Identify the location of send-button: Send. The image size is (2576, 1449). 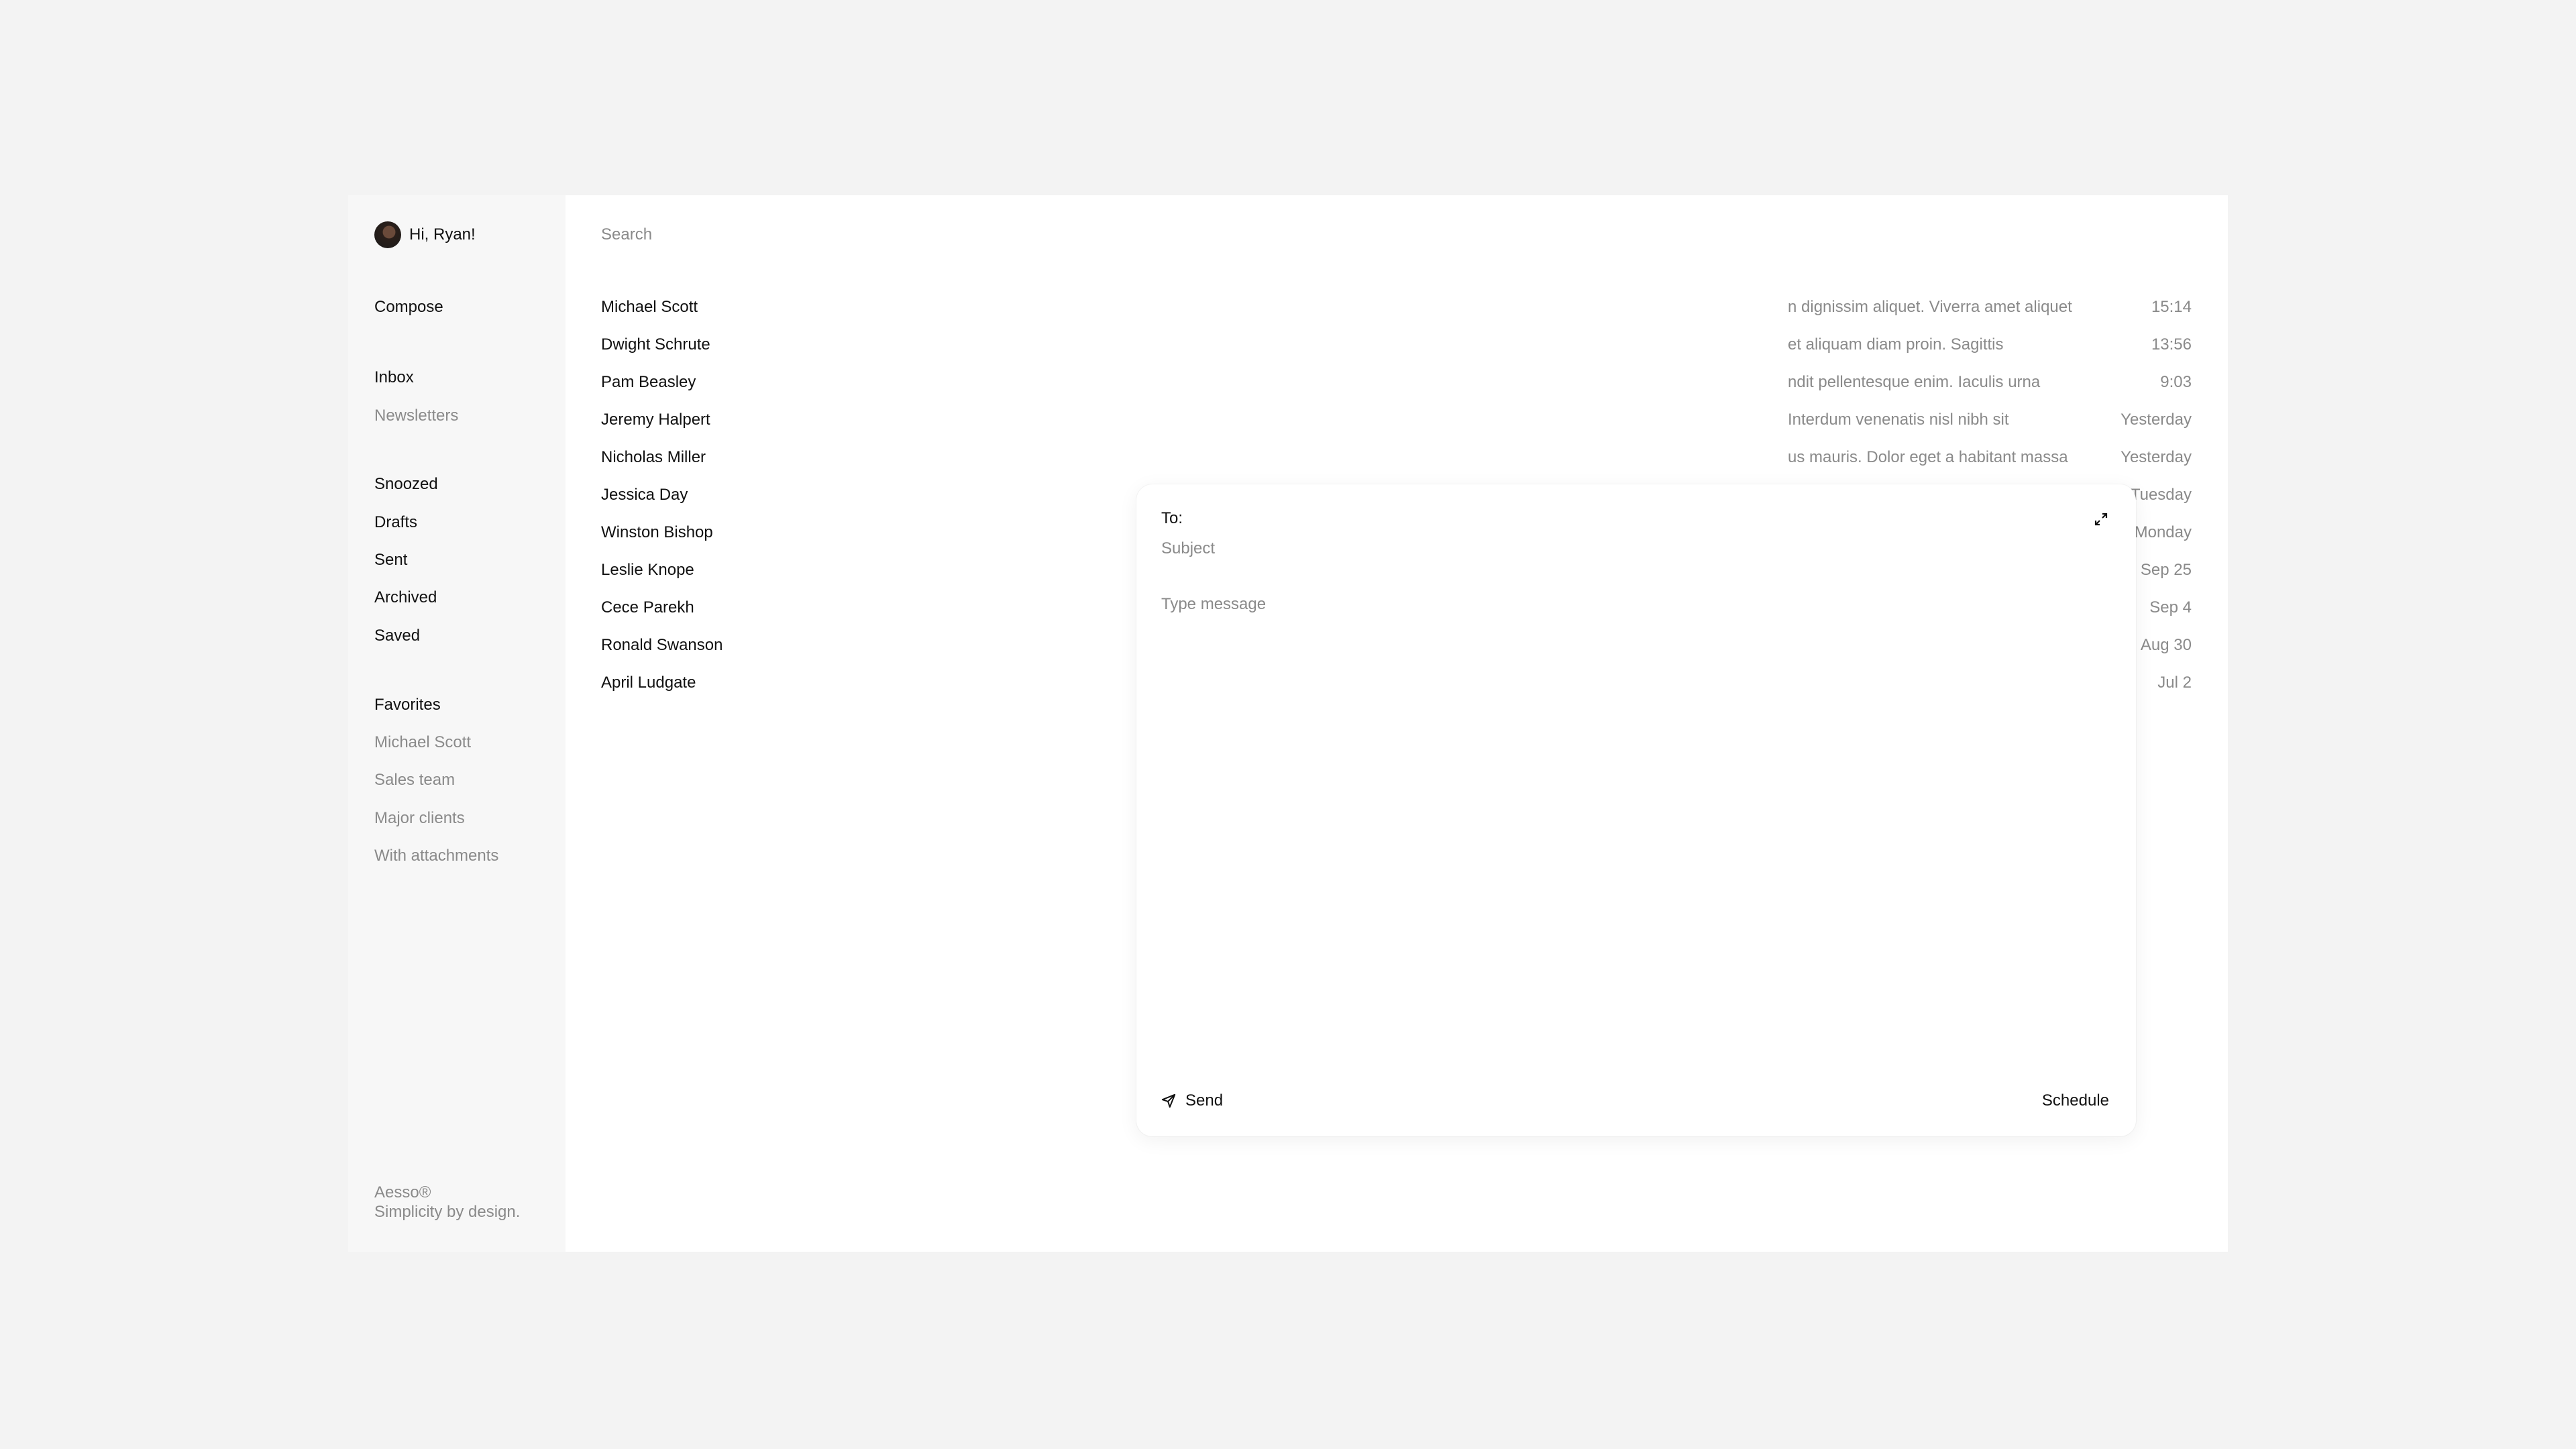
(1192, 1100).